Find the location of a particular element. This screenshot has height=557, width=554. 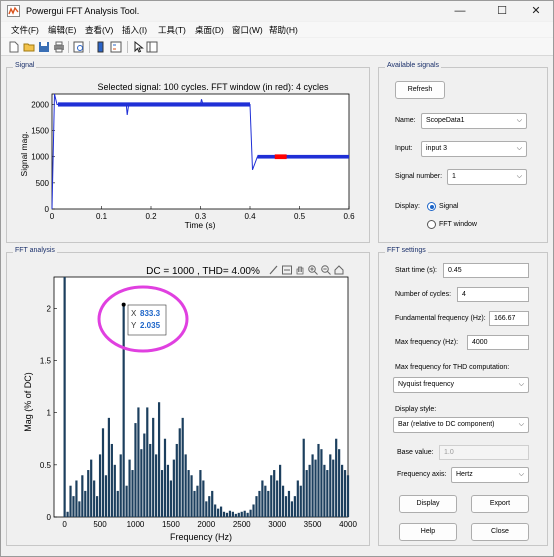

help-button: Help is located at coordinates (428, 532).